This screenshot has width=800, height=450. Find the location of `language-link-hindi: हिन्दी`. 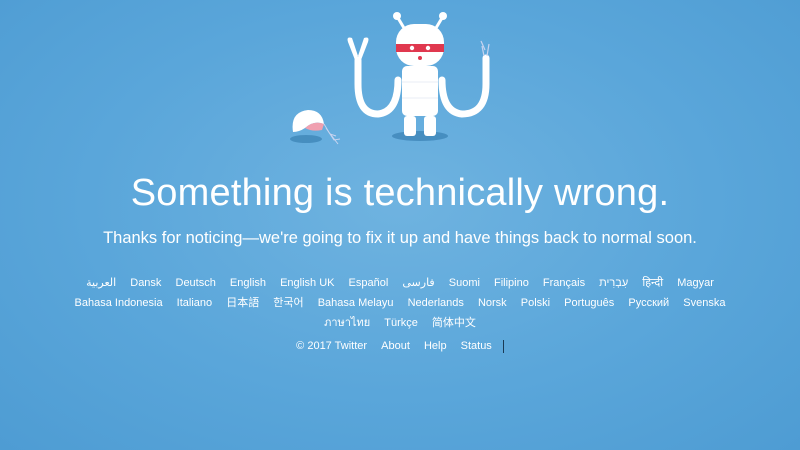

language-link-hindi: हिन्दी is located at coordinates (652, 283).